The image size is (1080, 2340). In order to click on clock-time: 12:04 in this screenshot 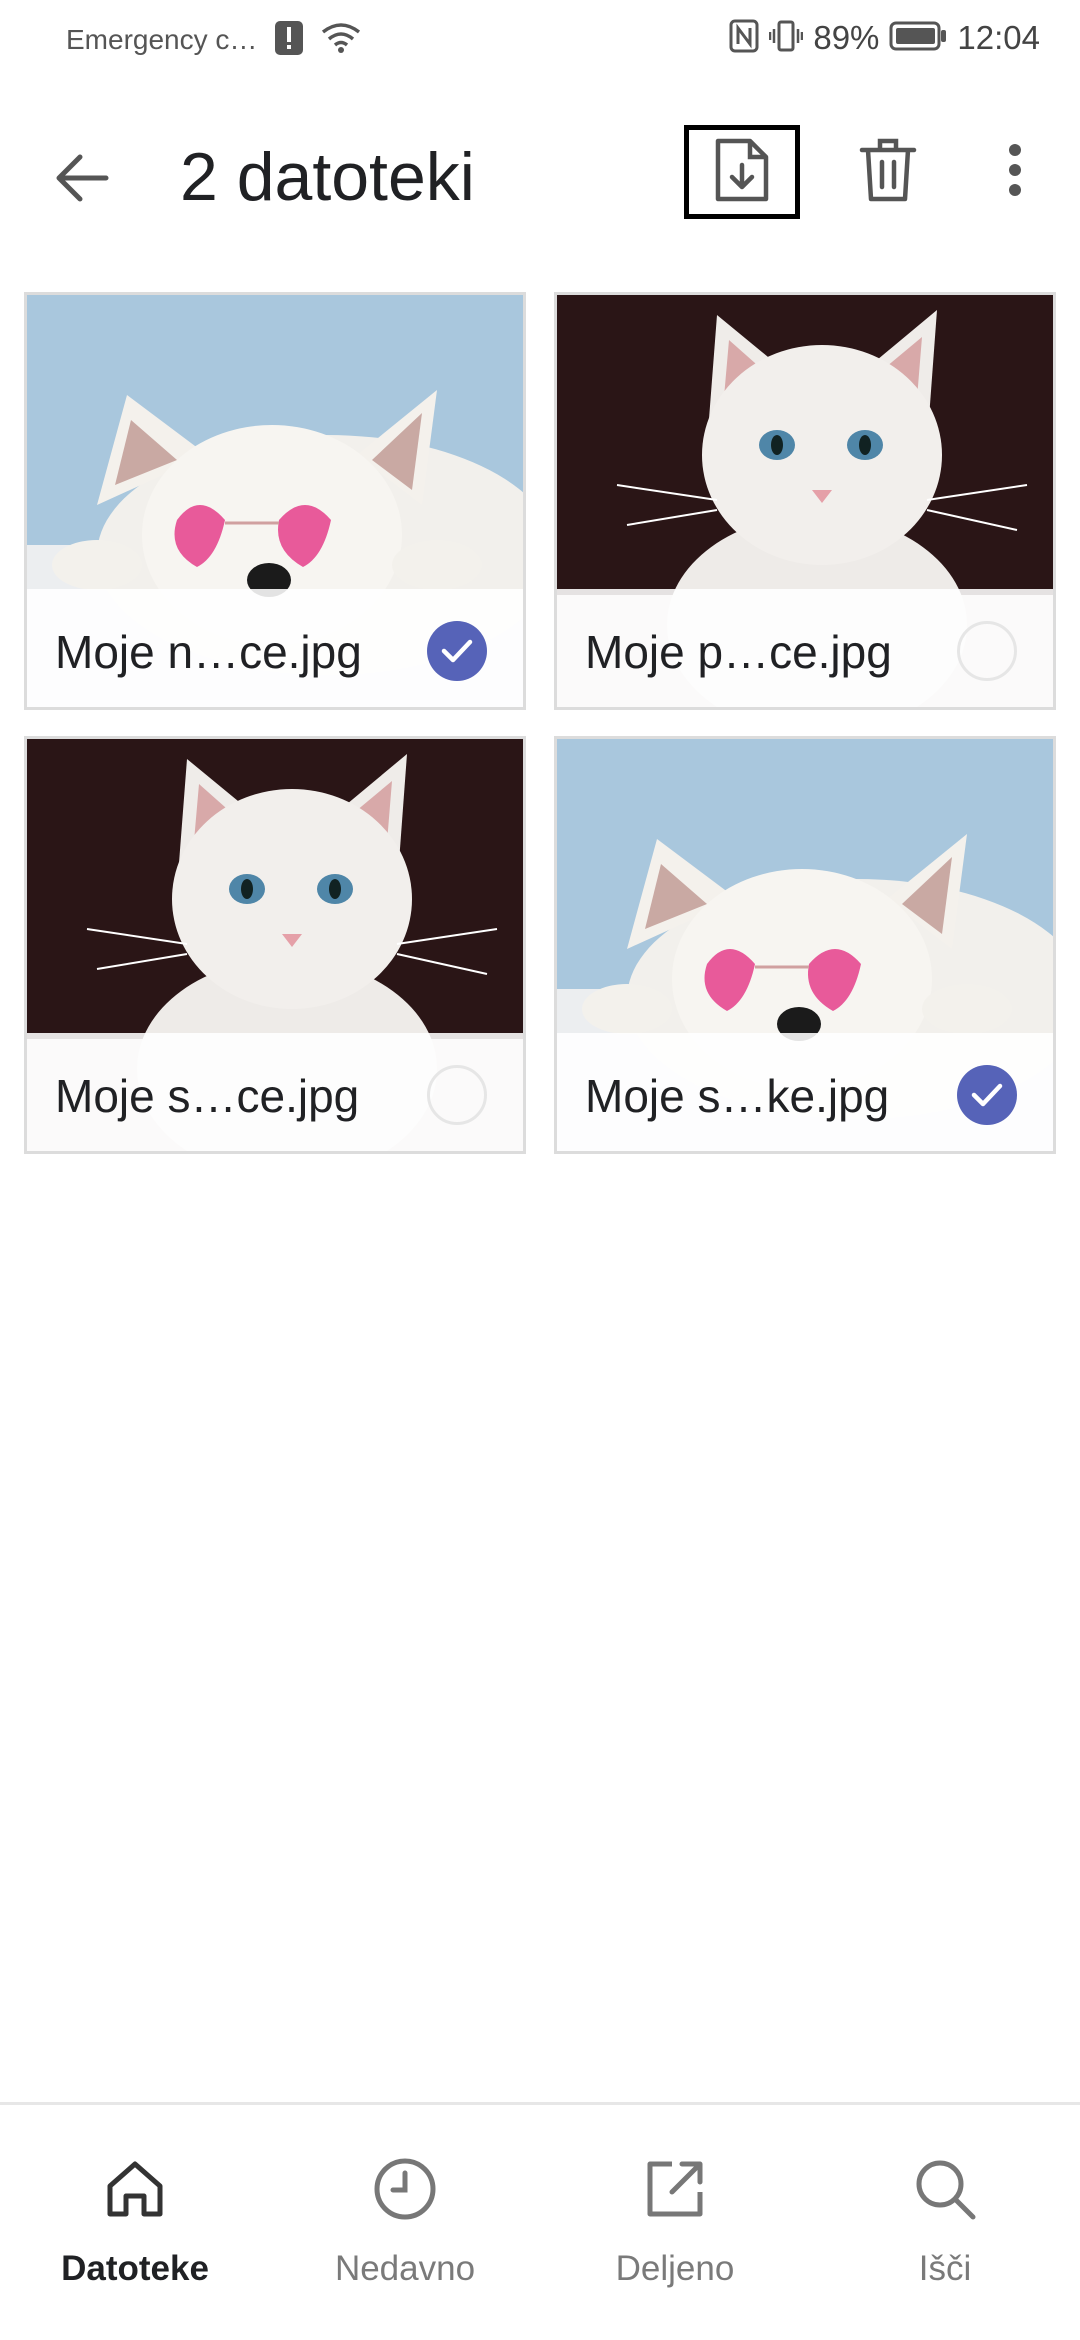, I will do `click(998, 37)`.